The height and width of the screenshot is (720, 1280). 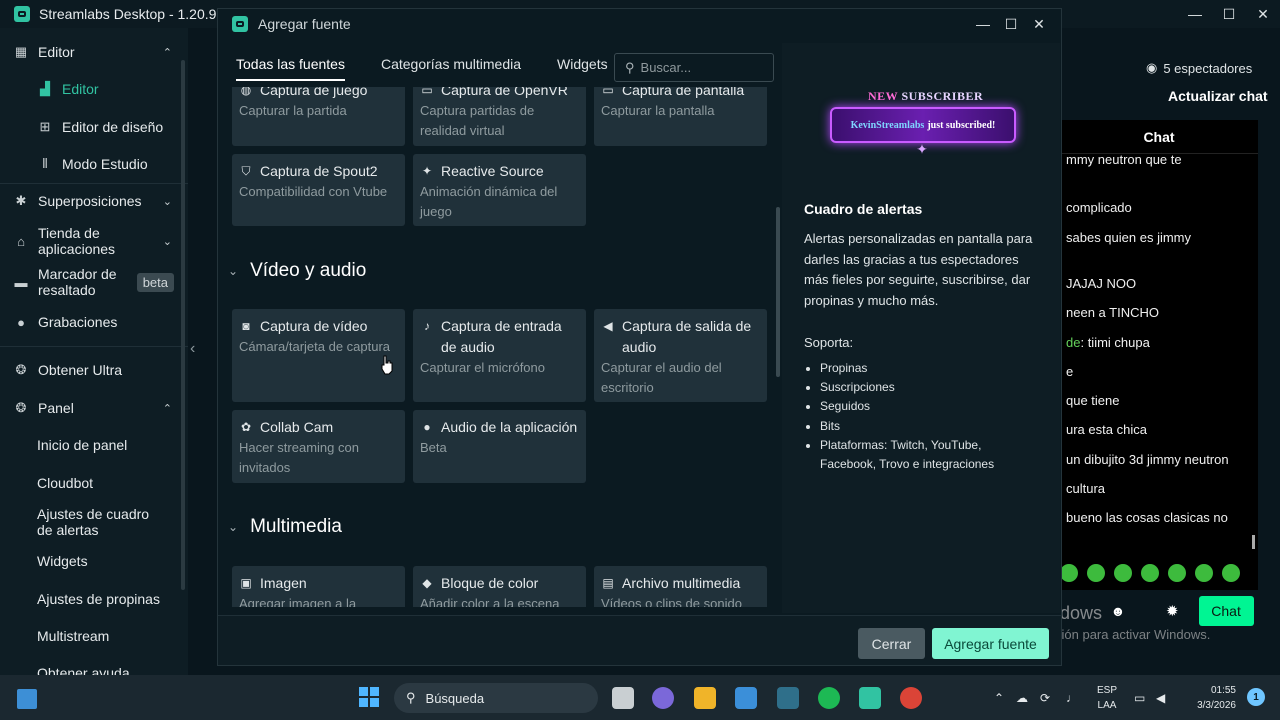 What do you see at coordinates (1106, 429) in the screenshot?
I see `chat-message: ura esta chica` at bounding box center [1106, 429].